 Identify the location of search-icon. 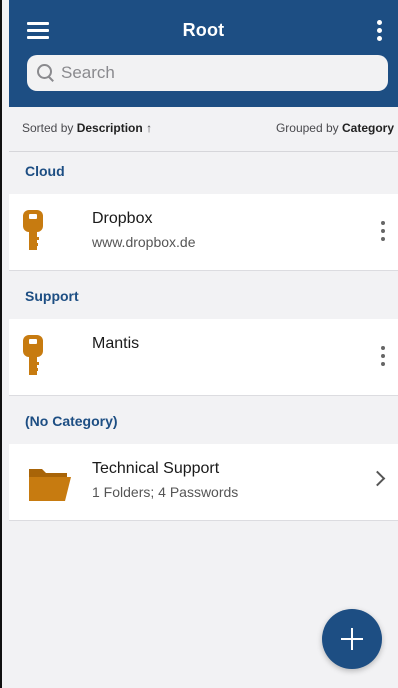
(46, 73).